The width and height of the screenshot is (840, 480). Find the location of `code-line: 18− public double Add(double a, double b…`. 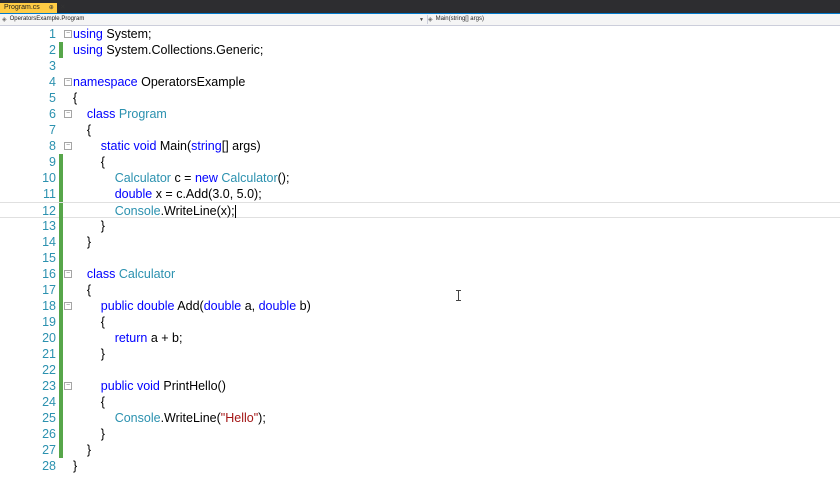

code-line: 18− public double Add(double a, double b… is located at coordinates (420, 306).